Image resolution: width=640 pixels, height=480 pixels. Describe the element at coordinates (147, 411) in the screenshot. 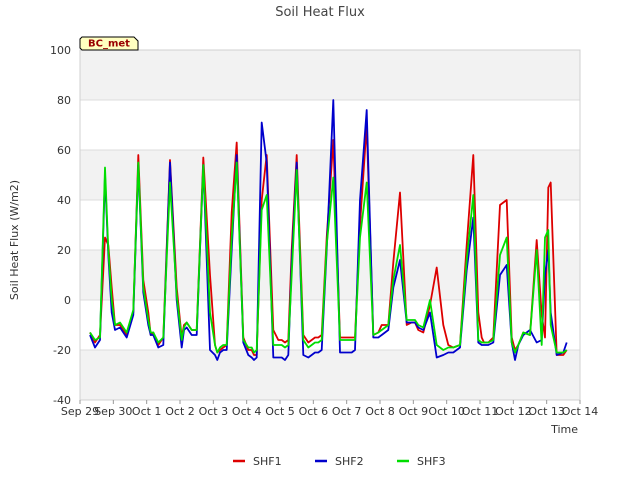

I see `x-tick-label: Oct 1` at that location.